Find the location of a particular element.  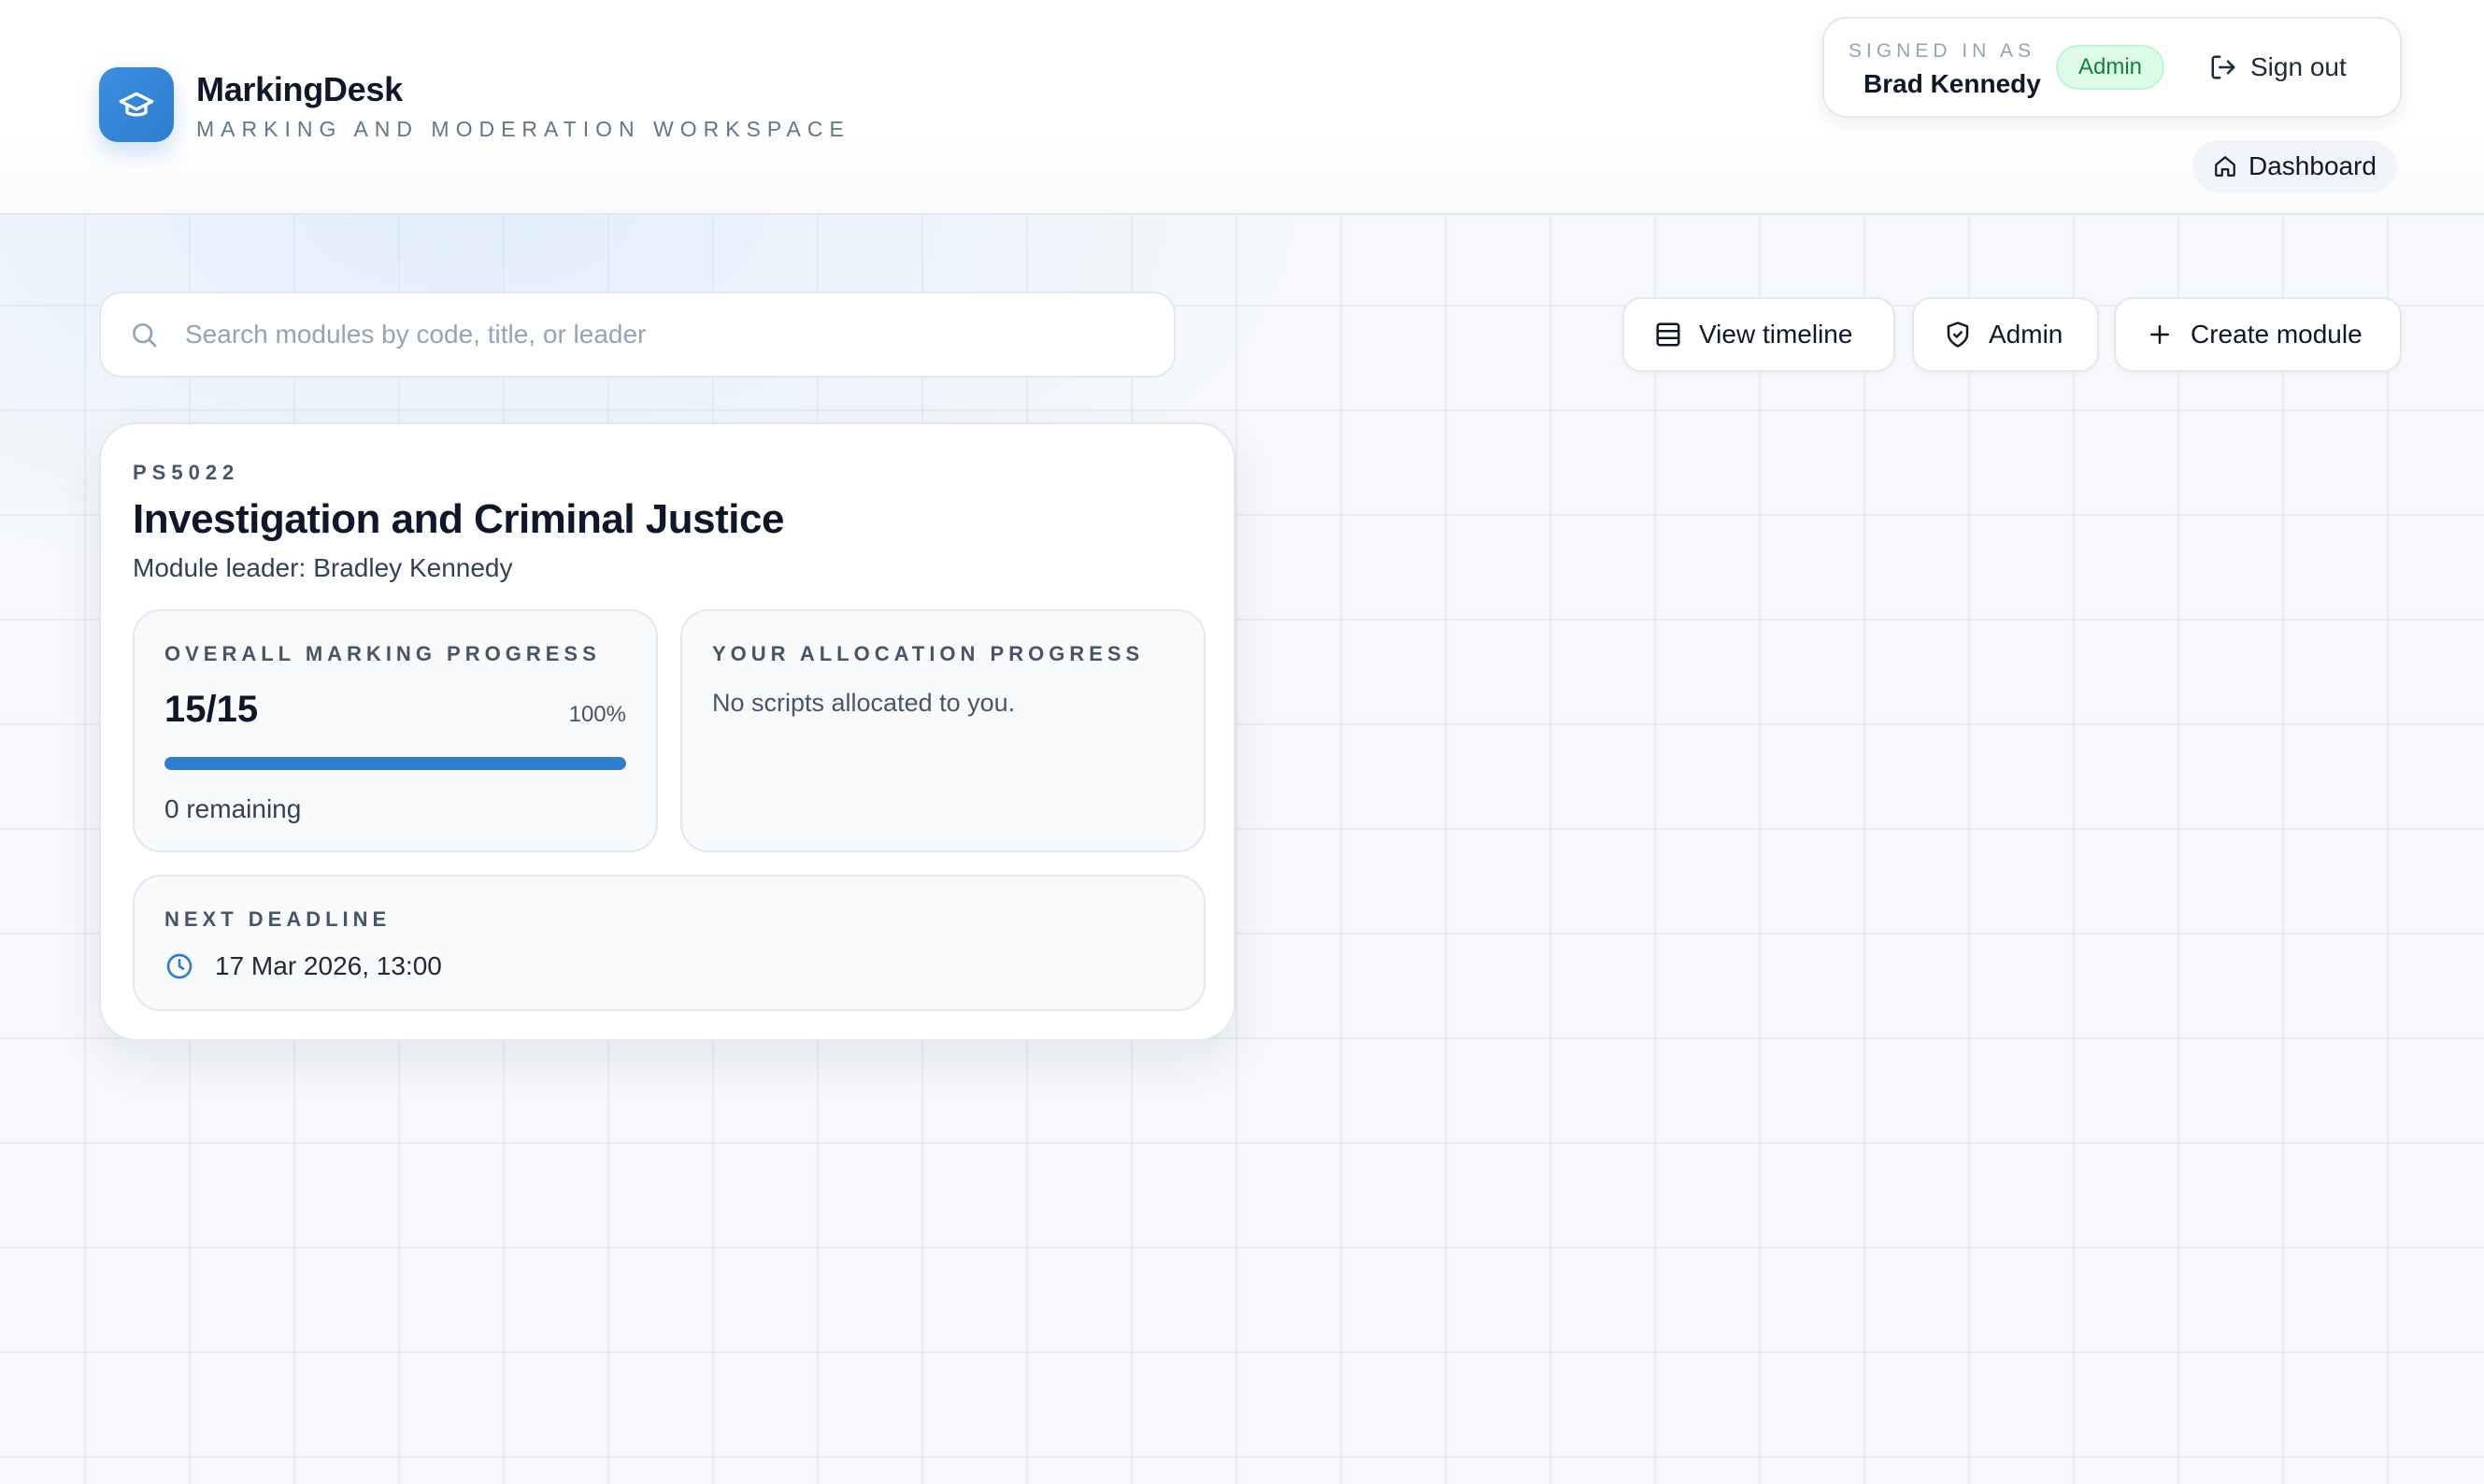

graduation-cap-icon is located at coordinates (136, 104).